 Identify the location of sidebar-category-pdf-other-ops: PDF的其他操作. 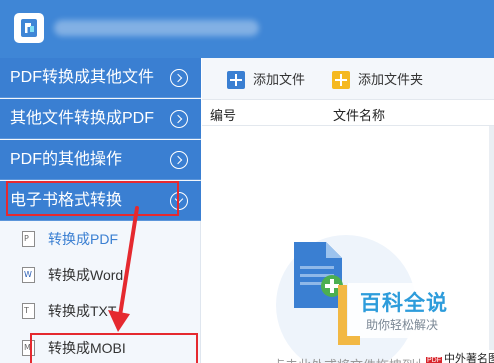
(100, 160).